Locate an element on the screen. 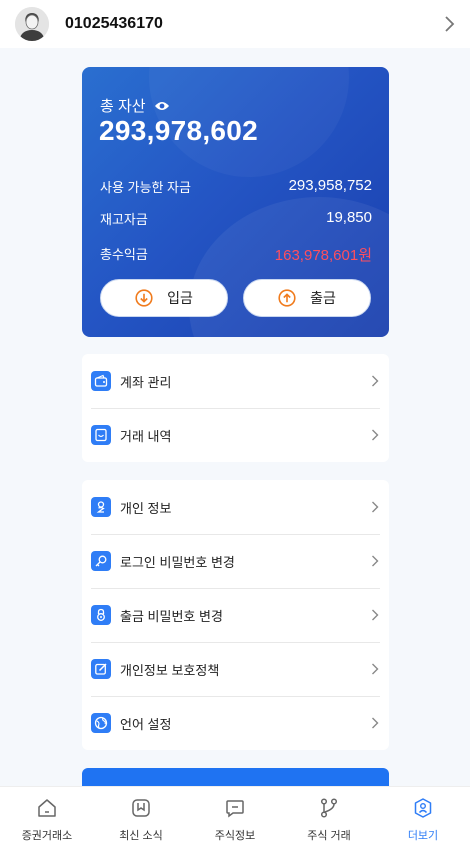  withdraw-label: 출금 is located at coordinates (323, 298).